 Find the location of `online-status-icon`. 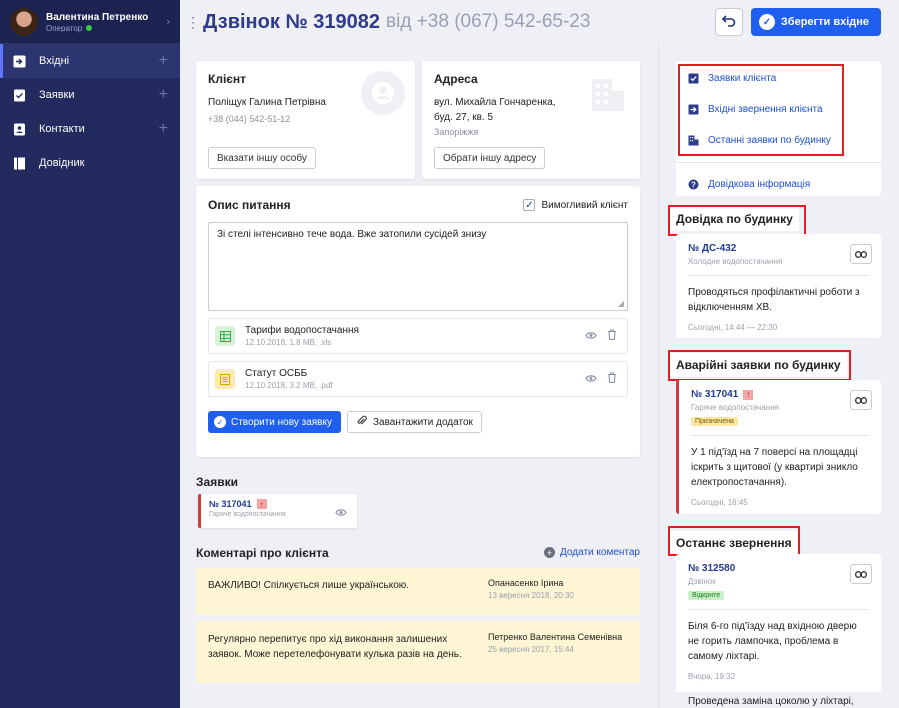

online-status-icon is located at coordinates (89, 28).